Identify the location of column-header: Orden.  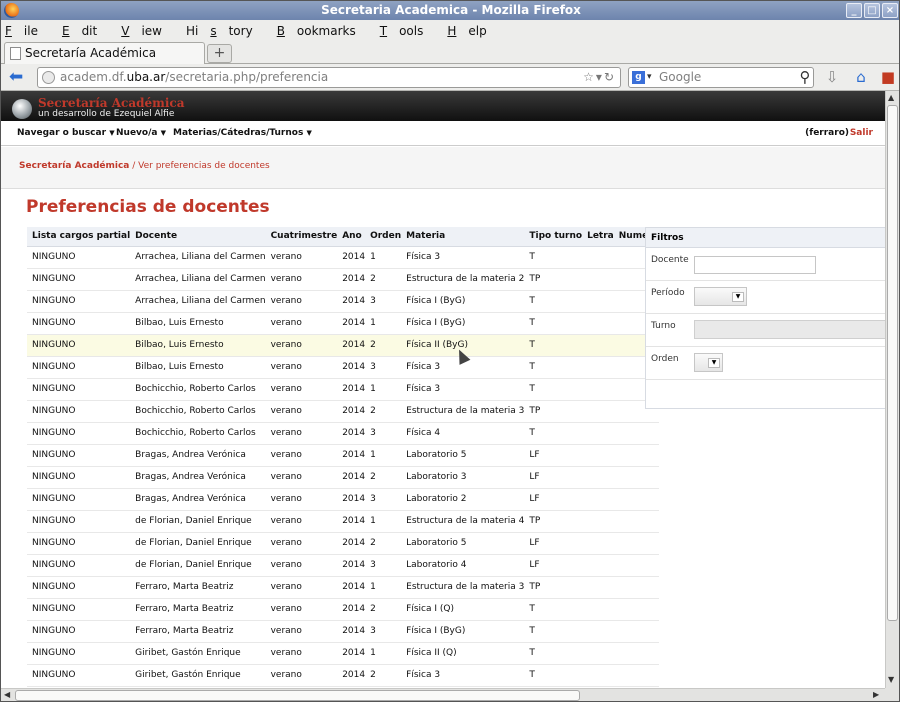
(383, 237).